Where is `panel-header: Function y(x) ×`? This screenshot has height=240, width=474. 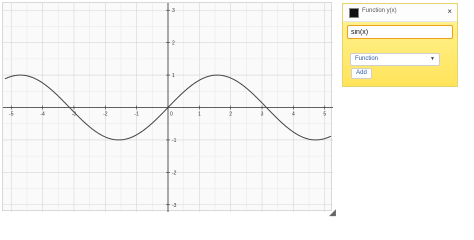
panel-header: Function y(x) × is located at coordinates (400, 13).